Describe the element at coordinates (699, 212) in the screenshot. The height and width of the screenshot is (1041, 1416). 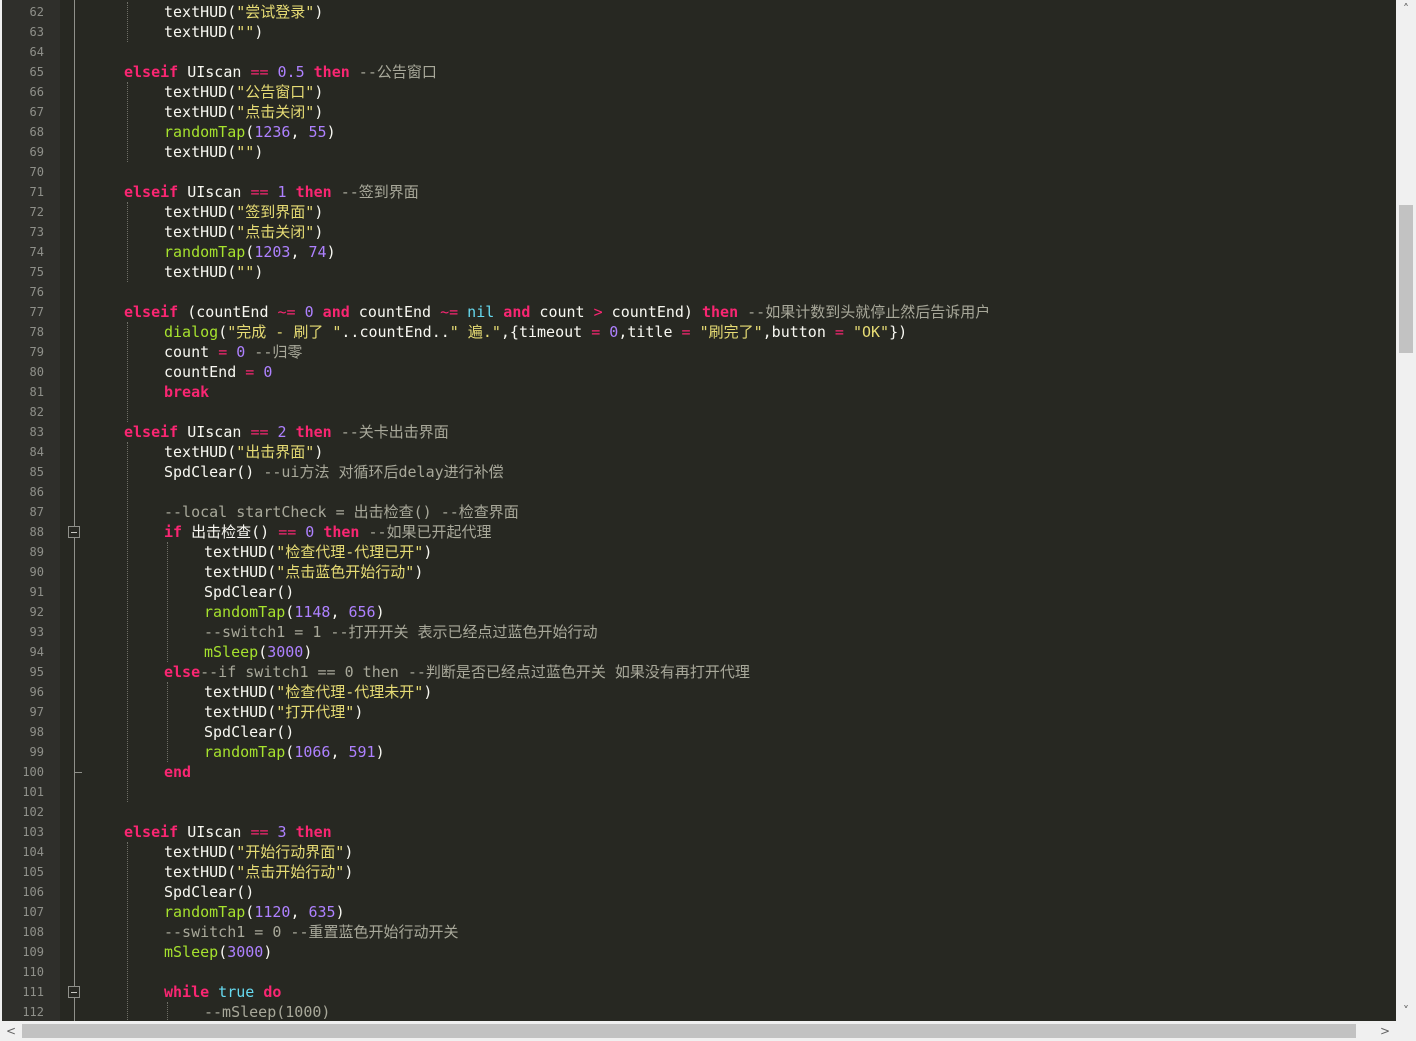
I see `code-line: 72 textHUD("签到界面")` at that location.